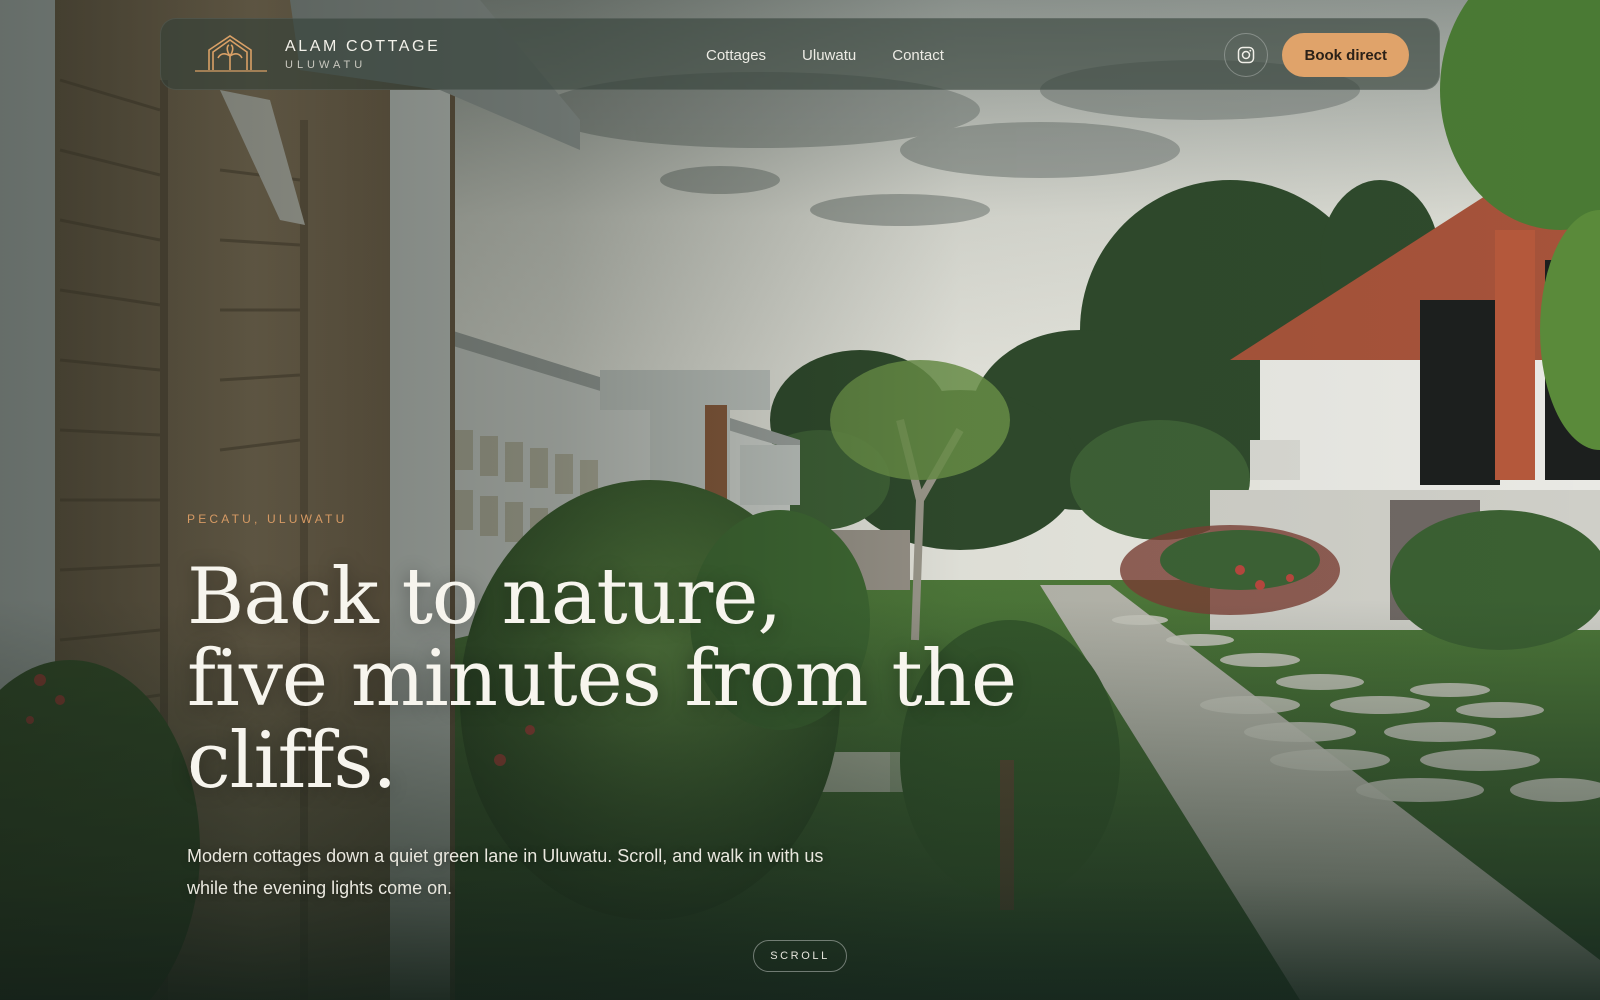 This screenshot has height=1000, width=1600. I want to click on instagram-button, so click(1246, 55).